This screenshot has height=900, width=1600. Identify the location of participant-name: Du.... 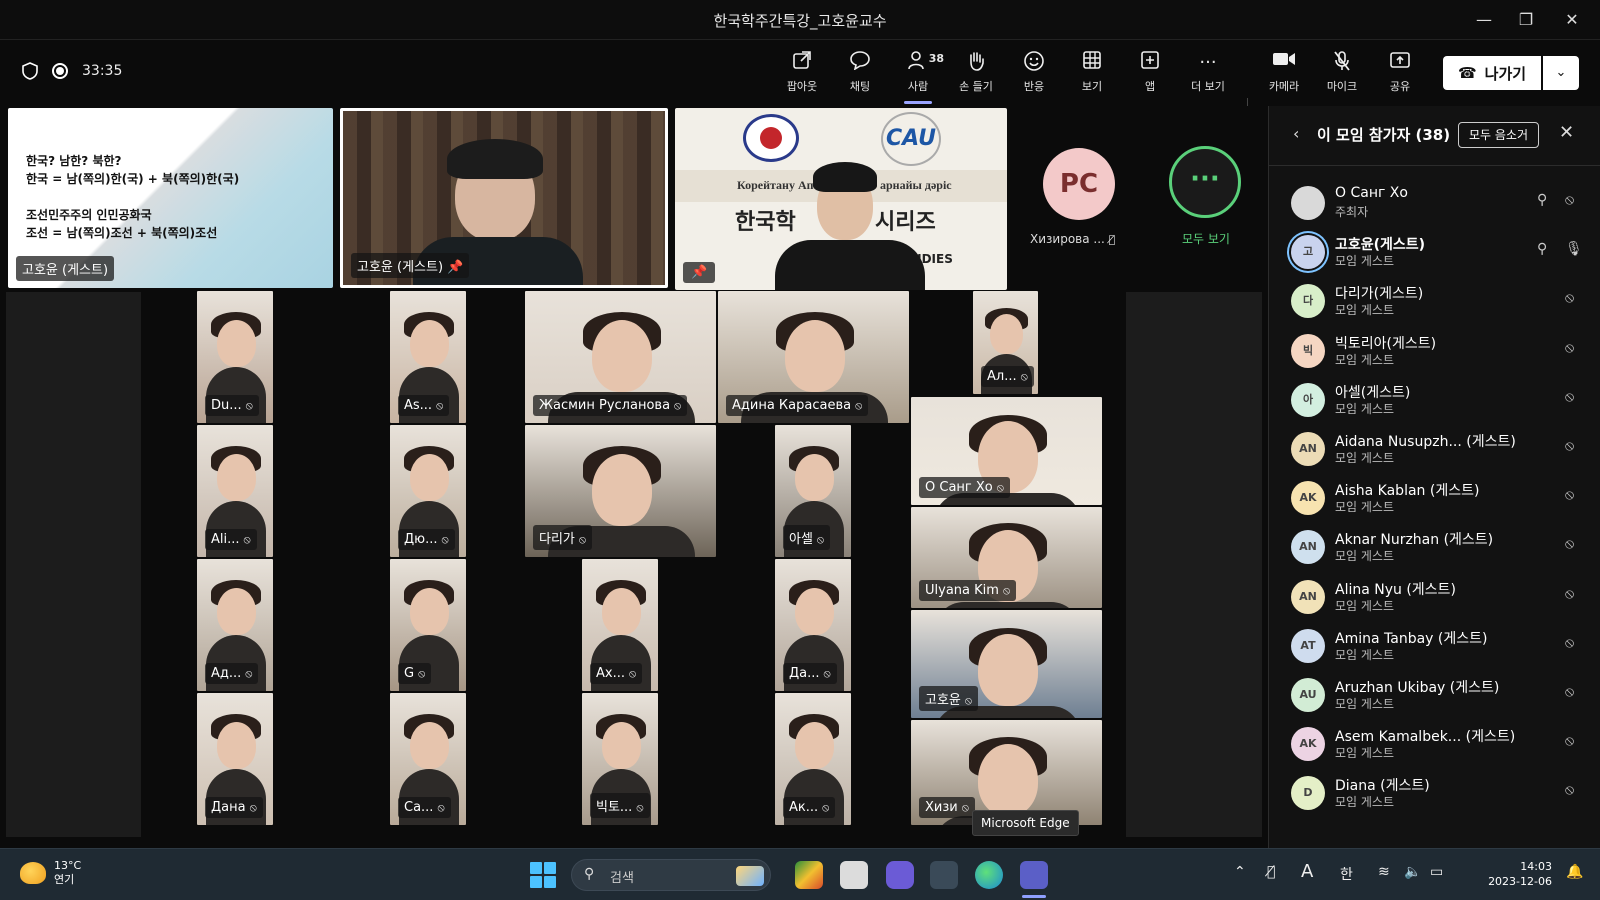
(226, 405).